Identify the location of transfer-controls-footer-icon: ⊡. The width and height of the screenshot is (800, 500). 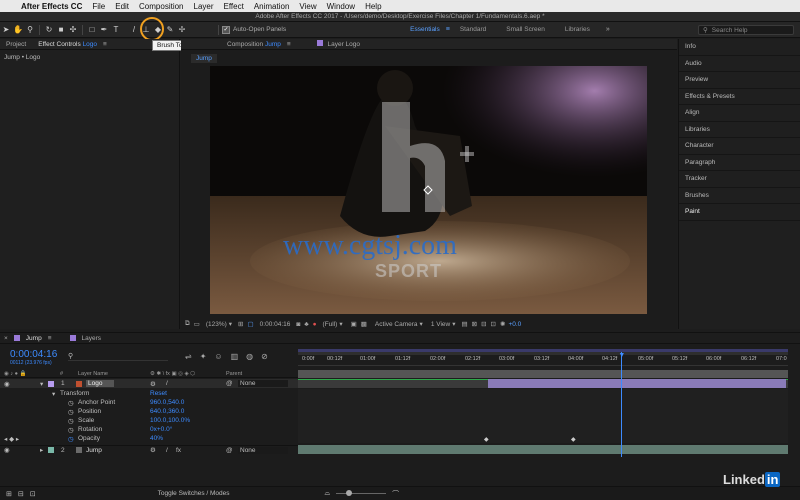
(33, 494).